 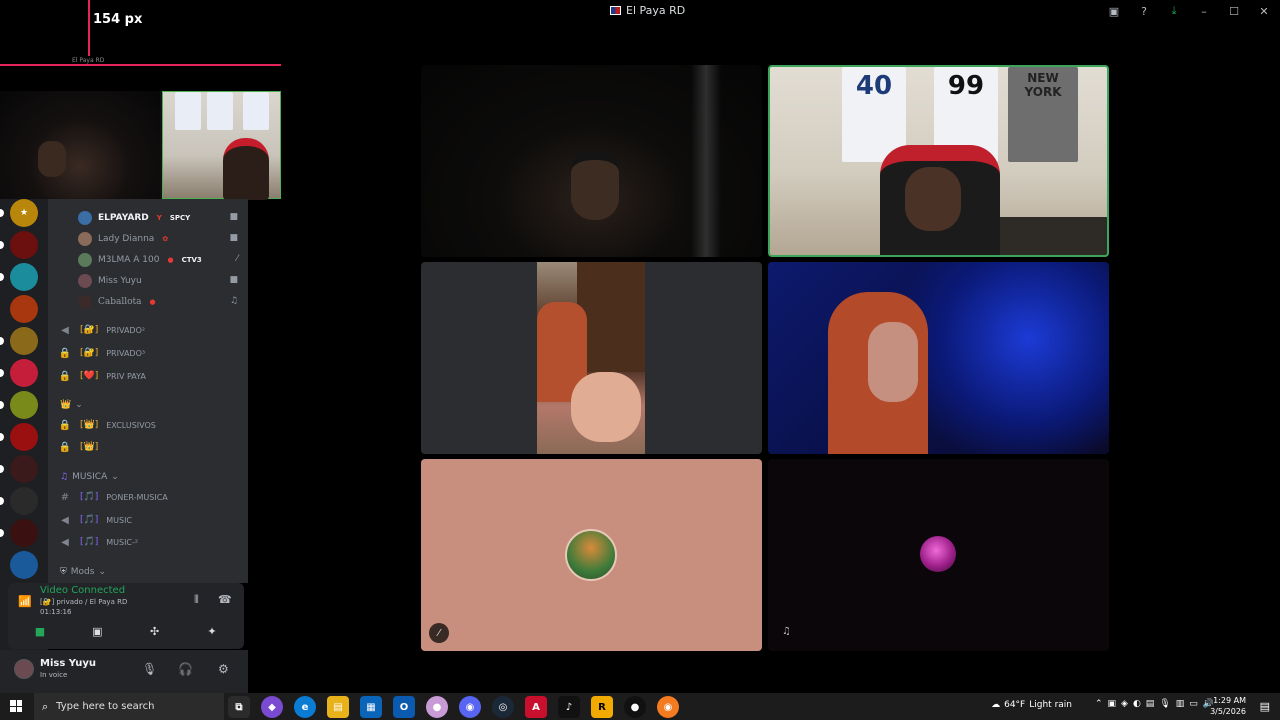 What do you see at coordinates (404, 707) in the screenshot?
I see `outlook-icon: O` at bounding box center [404, 707].